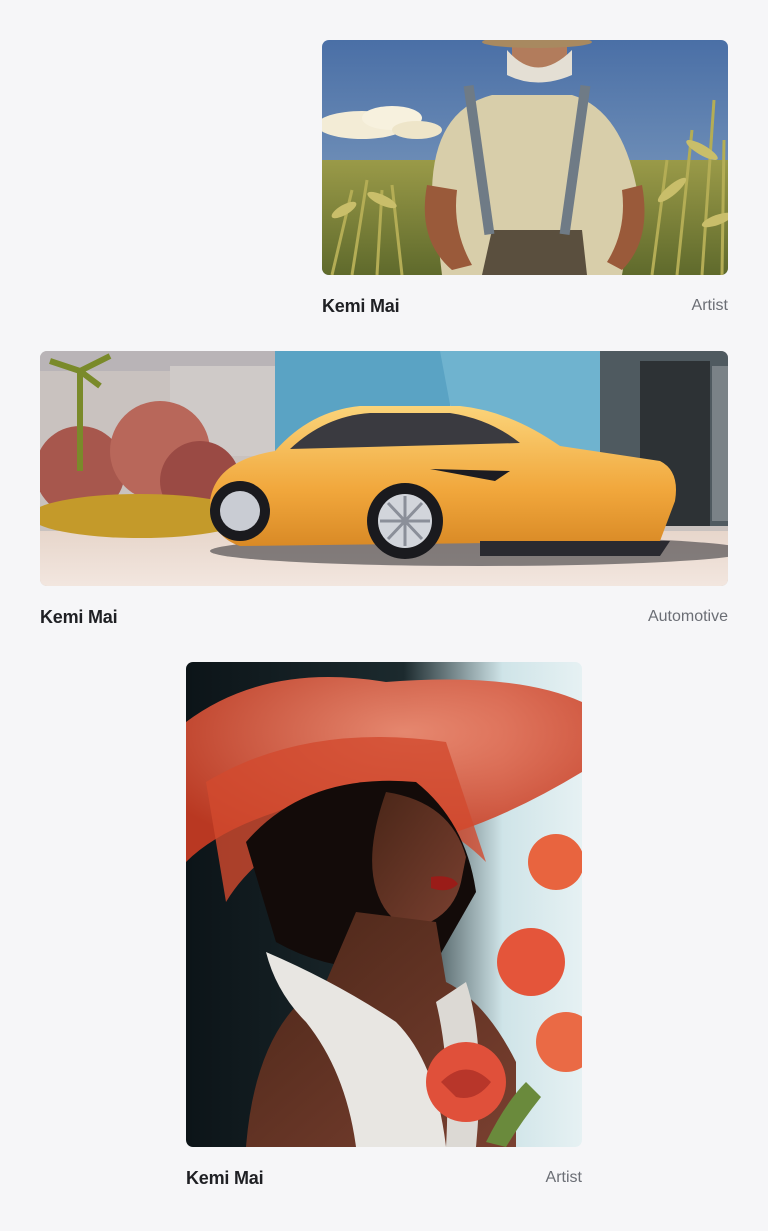  I want to click on farmer-in-cornfield-image, so click(525, 157).